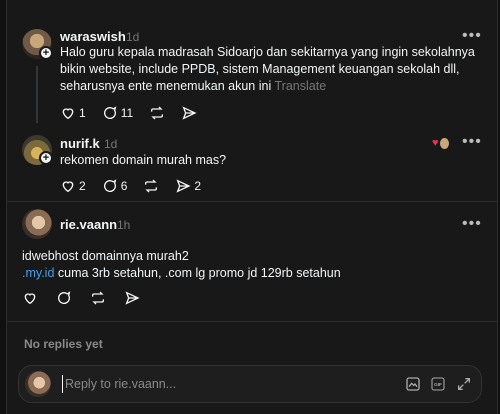 The image size is (500, 414). What do you see at coordinates (117, 113) in the screenshot?
I see `comment-button: 11` at bounding box center [117, 113].